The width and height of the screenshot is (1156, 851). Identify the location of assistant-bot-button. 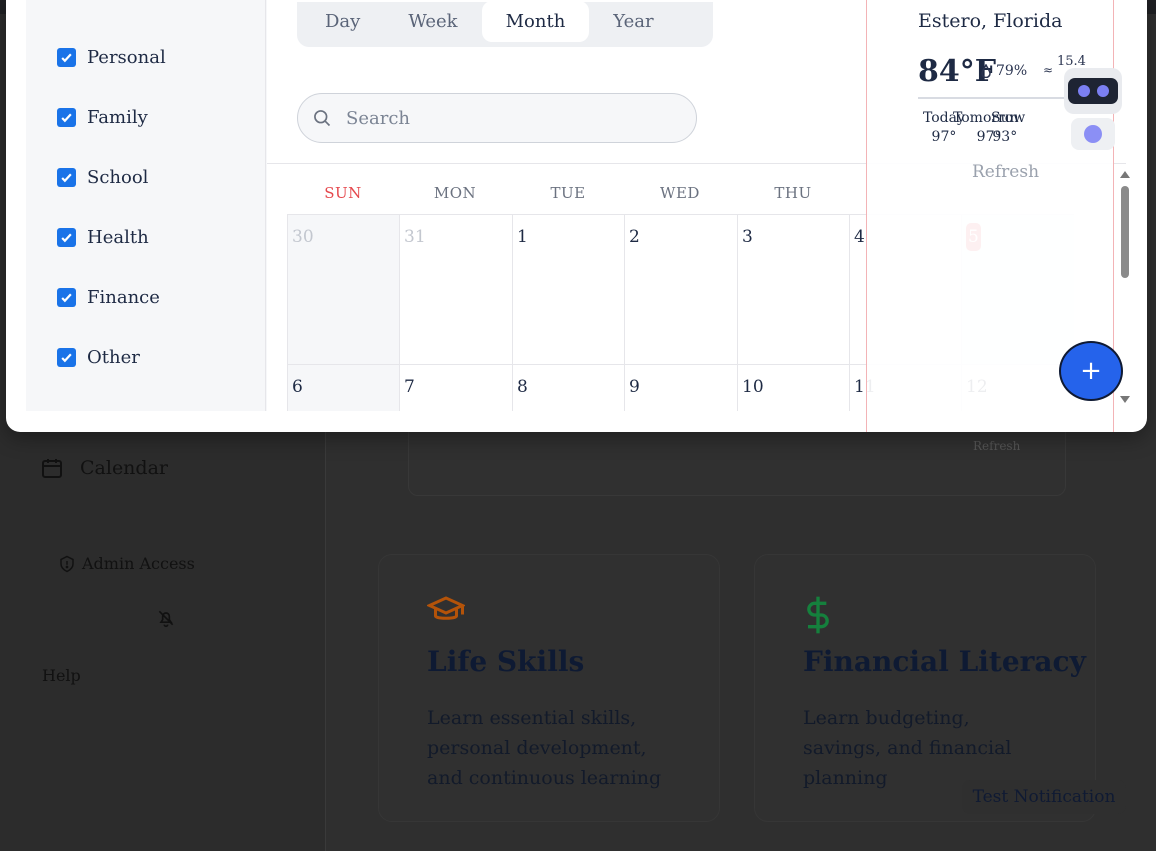
(1093, 109).